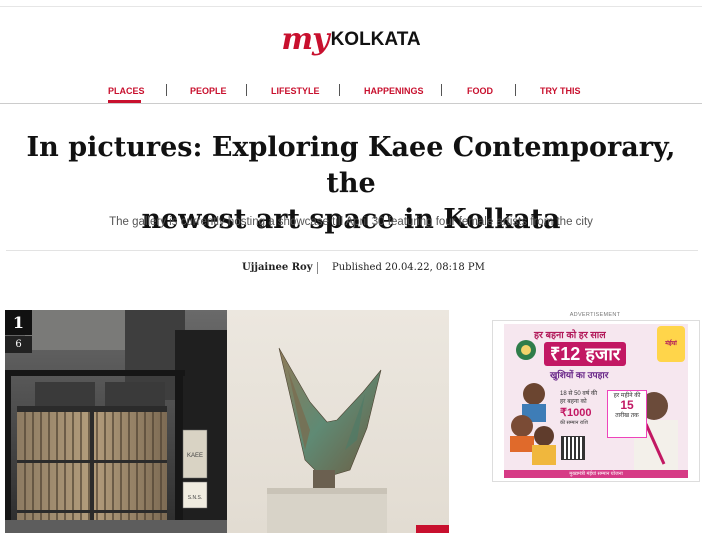 This screenshot has width=702, height=539. I want to click on ad-date-box: हर महीने की 15 तारीख तक, so click(627, 414).